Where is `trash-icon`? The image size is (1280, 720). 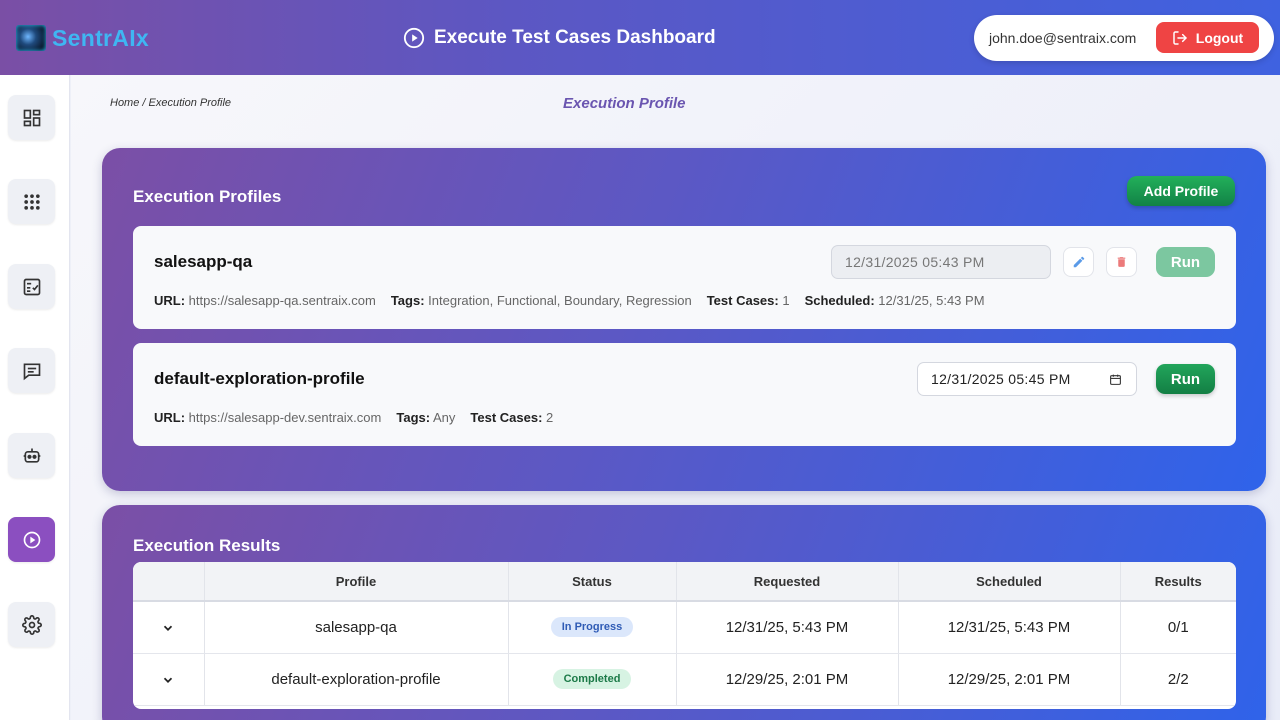 trash-icon is located at coordinates (1121, 262).